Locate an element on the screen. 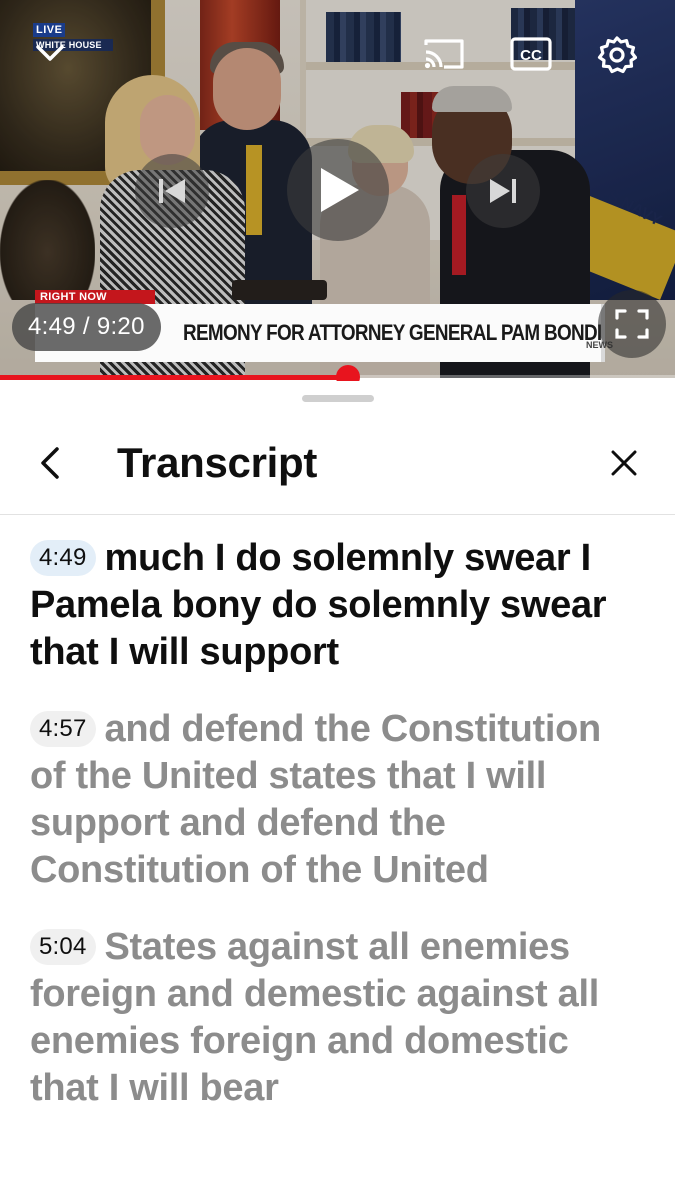 This screenshot has width=675, height=1200. skip-previous-icon is located at coordinates (172, 191).